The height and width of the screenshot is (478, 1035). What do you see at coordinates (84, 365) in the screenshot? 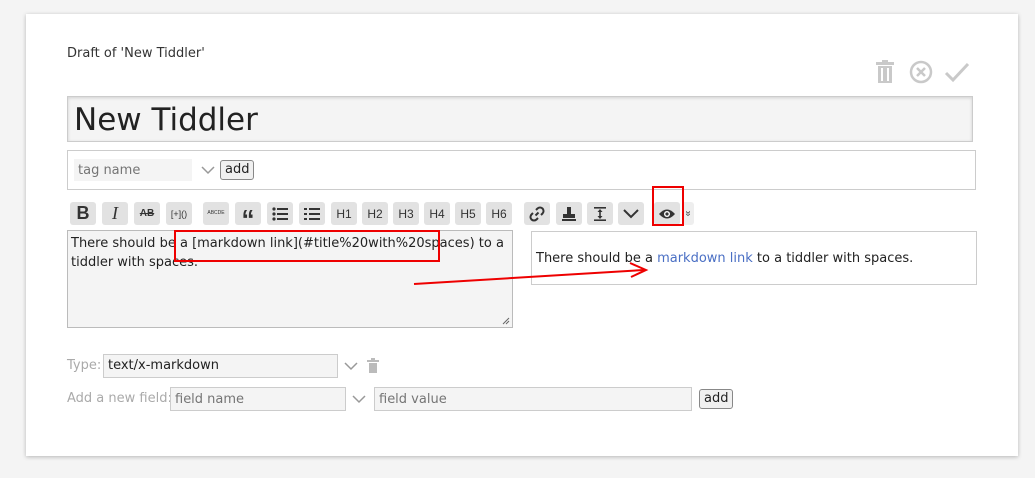
I see `type-label: Type:` at bounding box center [84, 365].